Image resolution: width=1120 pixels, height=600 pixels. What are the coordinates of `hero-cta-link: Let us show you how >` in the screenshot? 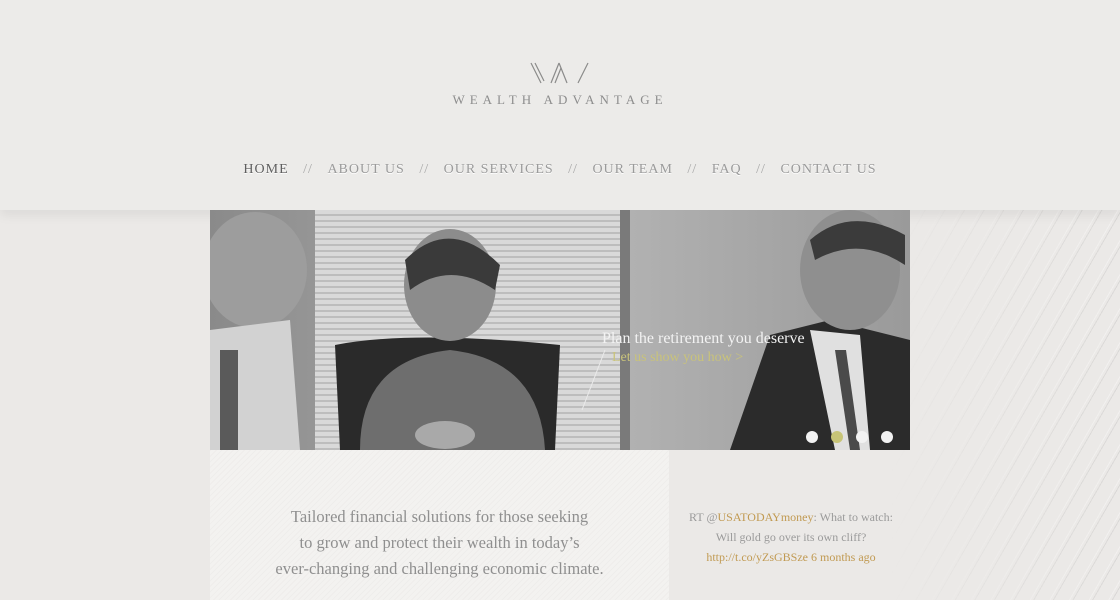 It's located at (757, 358).